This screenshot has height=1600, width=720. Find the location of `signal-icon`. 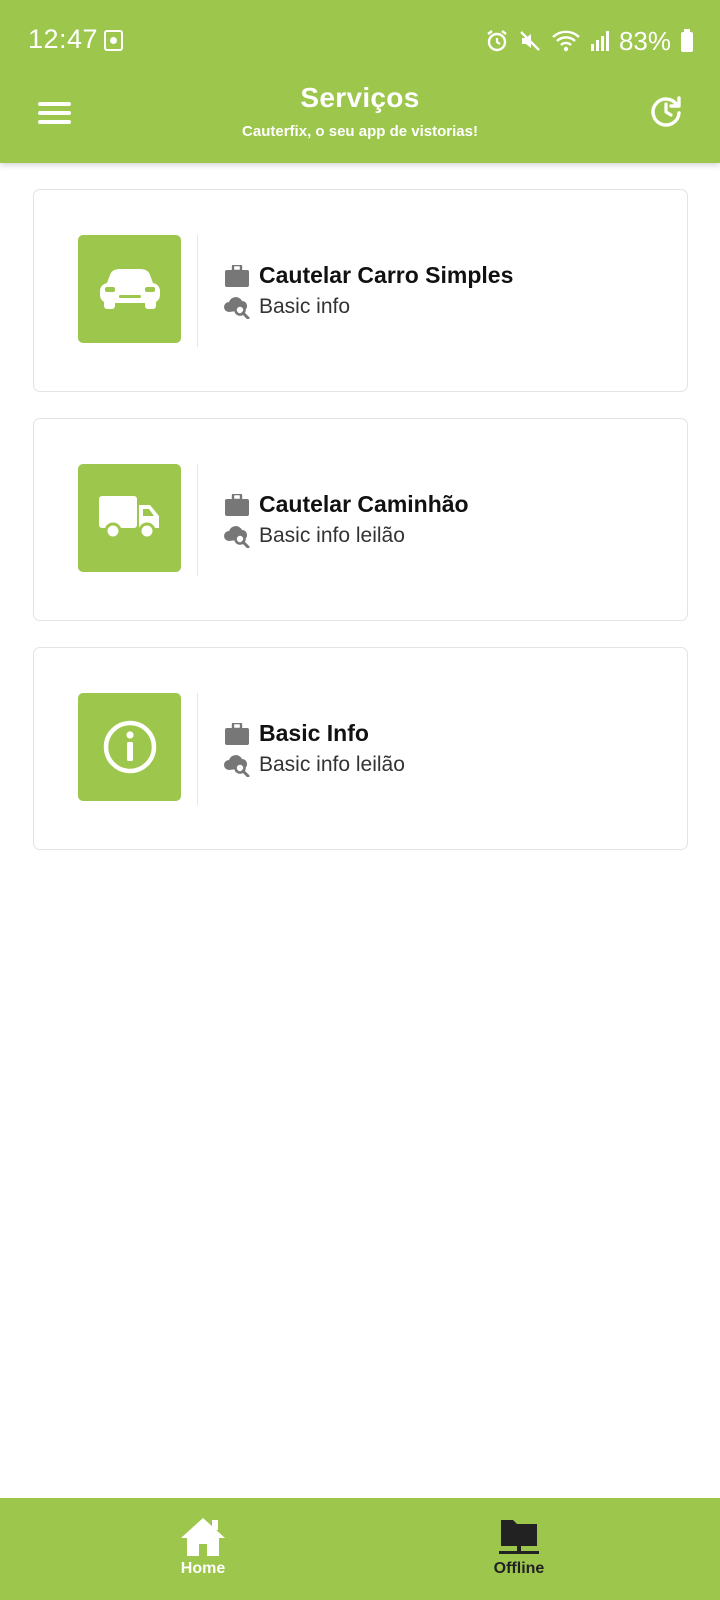

signal-icon is located at coordinates (599, 41).